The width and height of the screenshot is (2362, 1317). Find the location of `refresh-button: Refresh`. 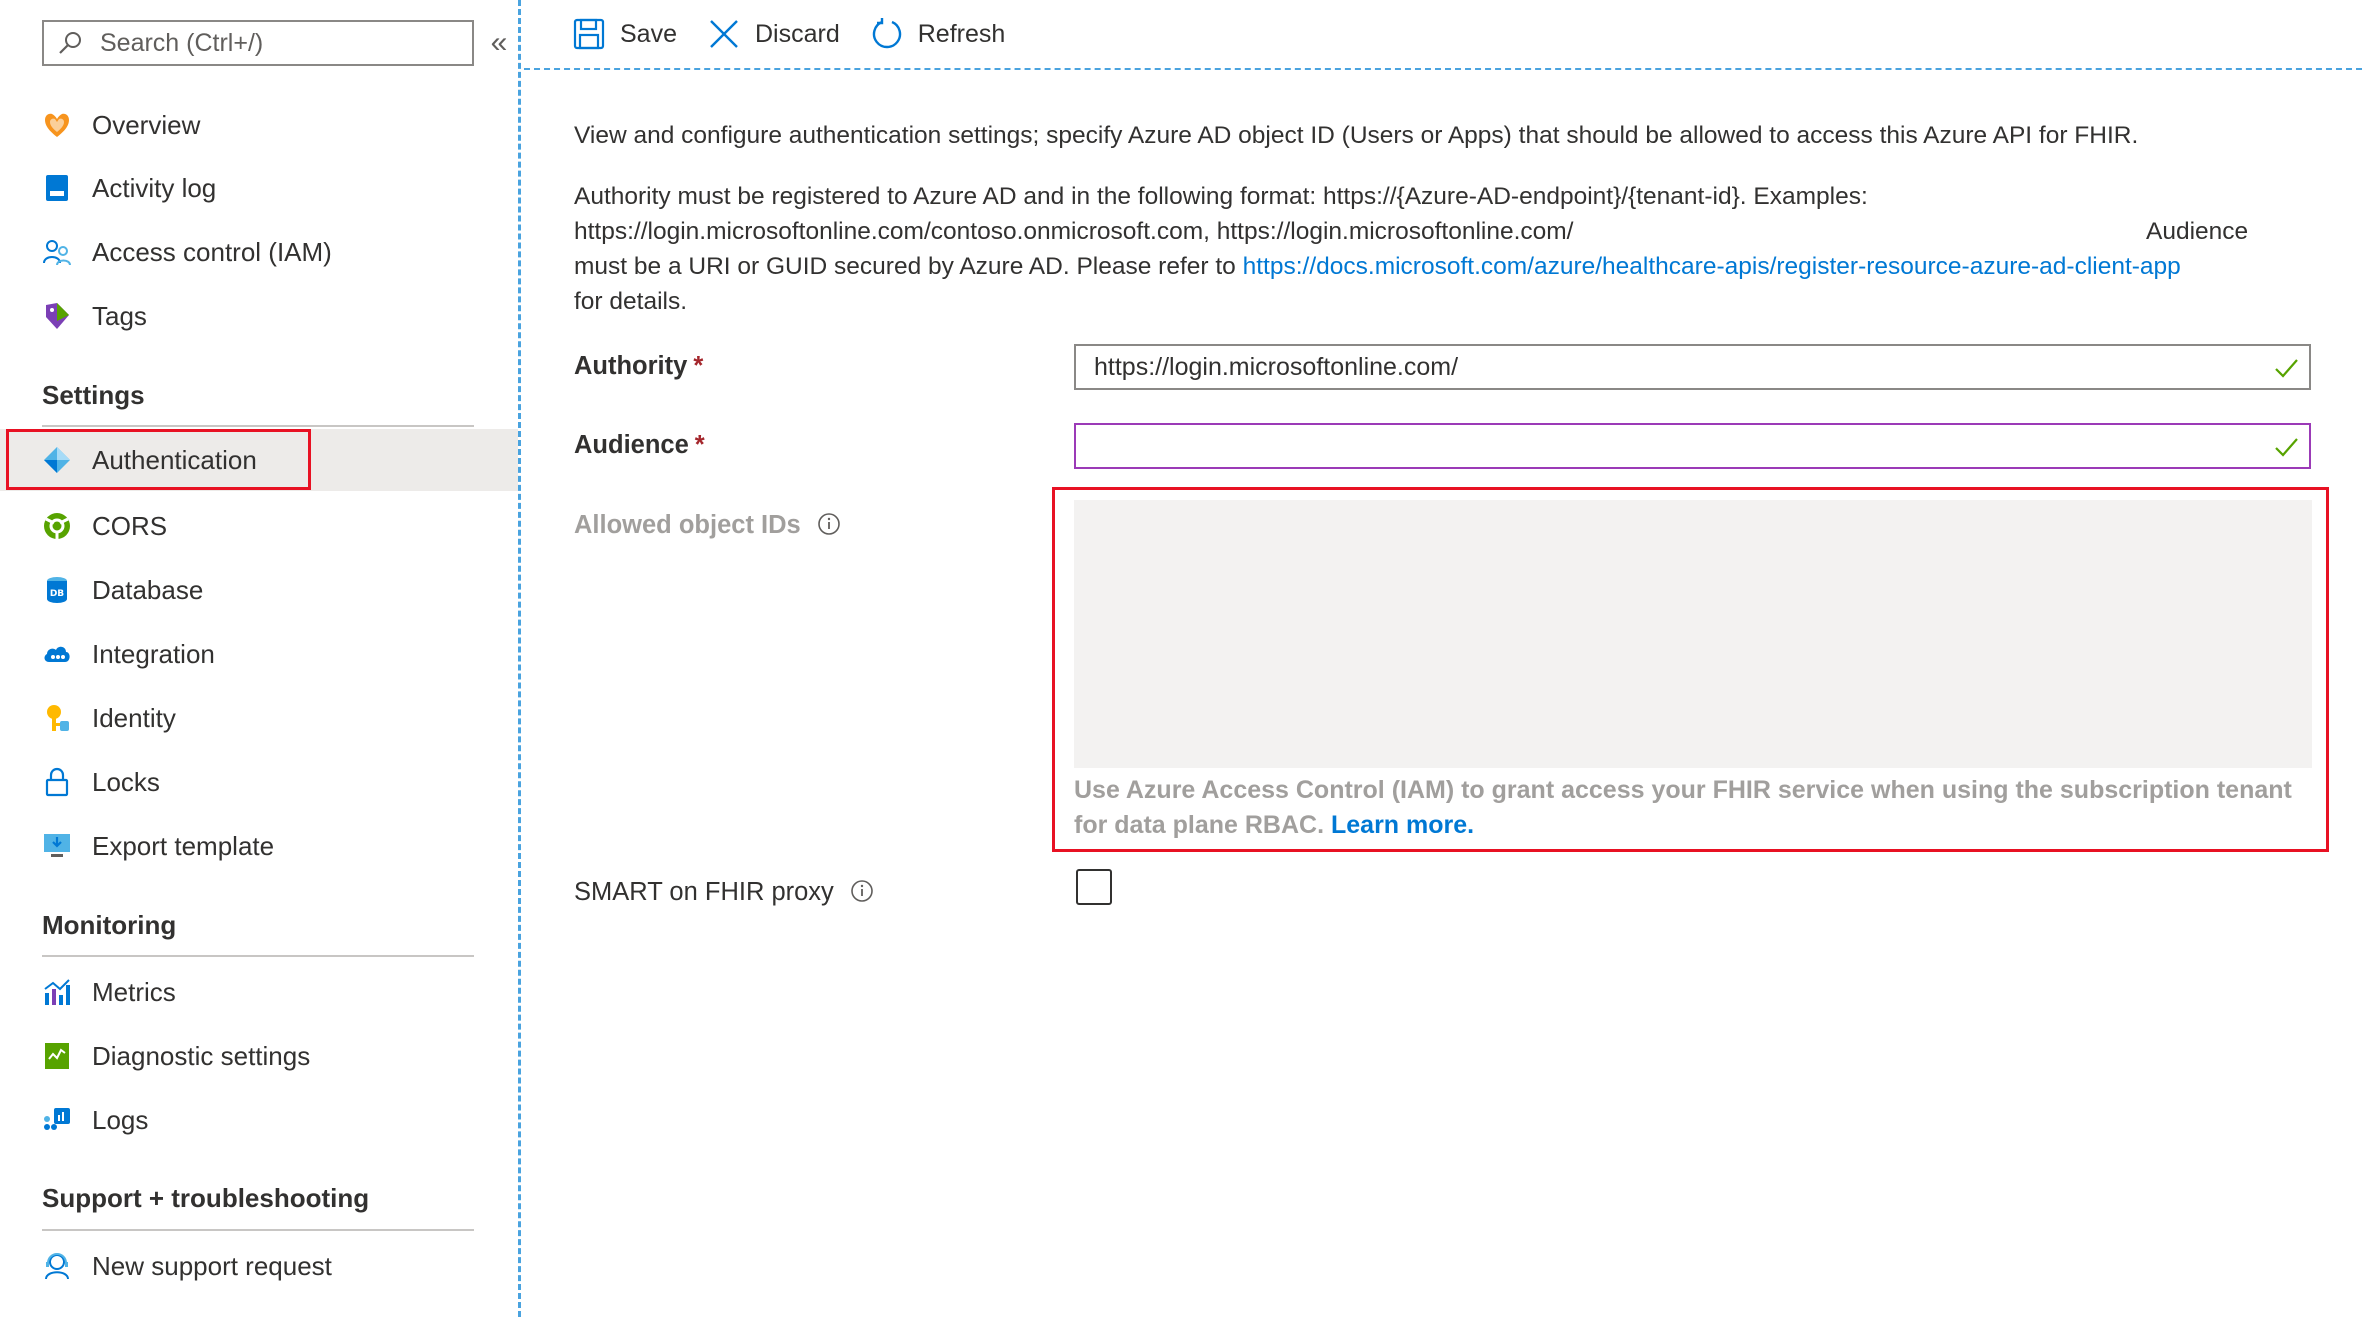

refresh-button: Refresh is located at coordinates (938, 34).